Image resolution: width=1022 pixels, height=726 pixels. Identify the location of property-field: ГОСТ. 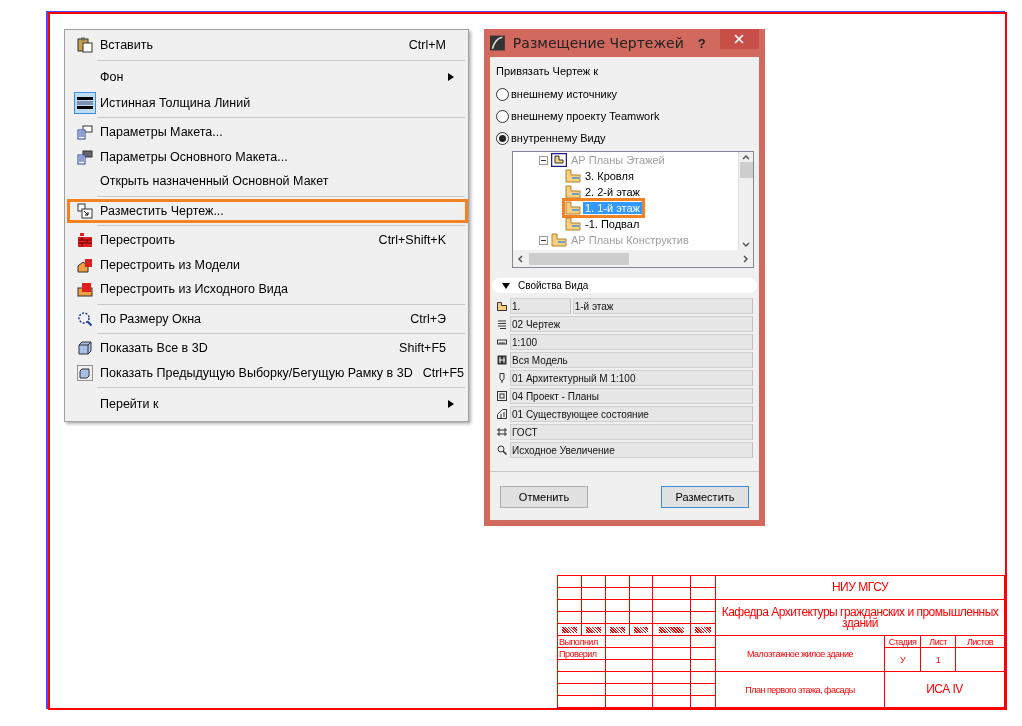
(631, 432).